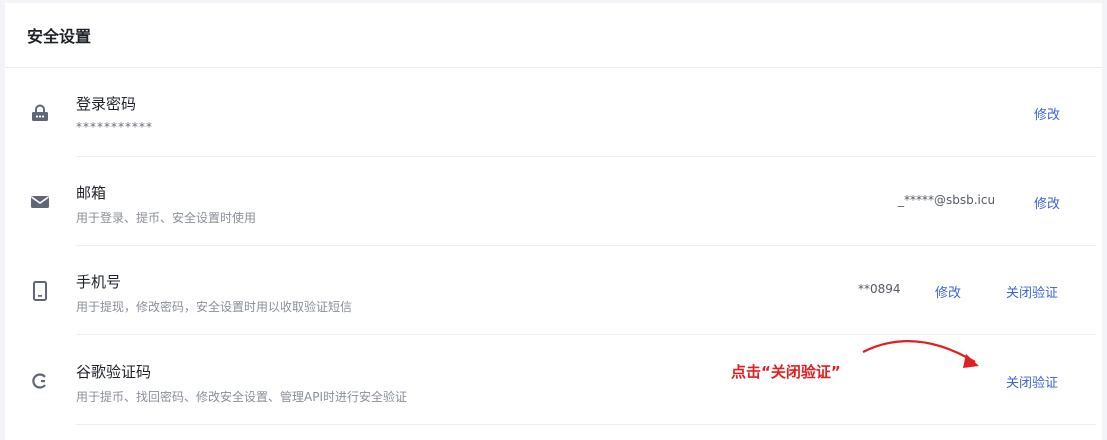 The image size is (1107, 440). What do you see at coordinates (106, 104) in the screenshot?
I see `row-title: 登录密码` at bounding box center [106, 104].